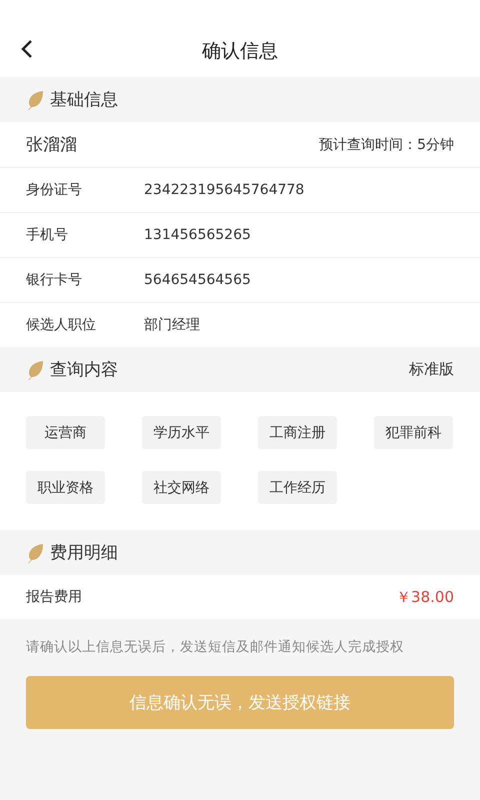 This screenshot has width=480, height=800. I want to click on field-value: 部门经理, so click(172, 325).